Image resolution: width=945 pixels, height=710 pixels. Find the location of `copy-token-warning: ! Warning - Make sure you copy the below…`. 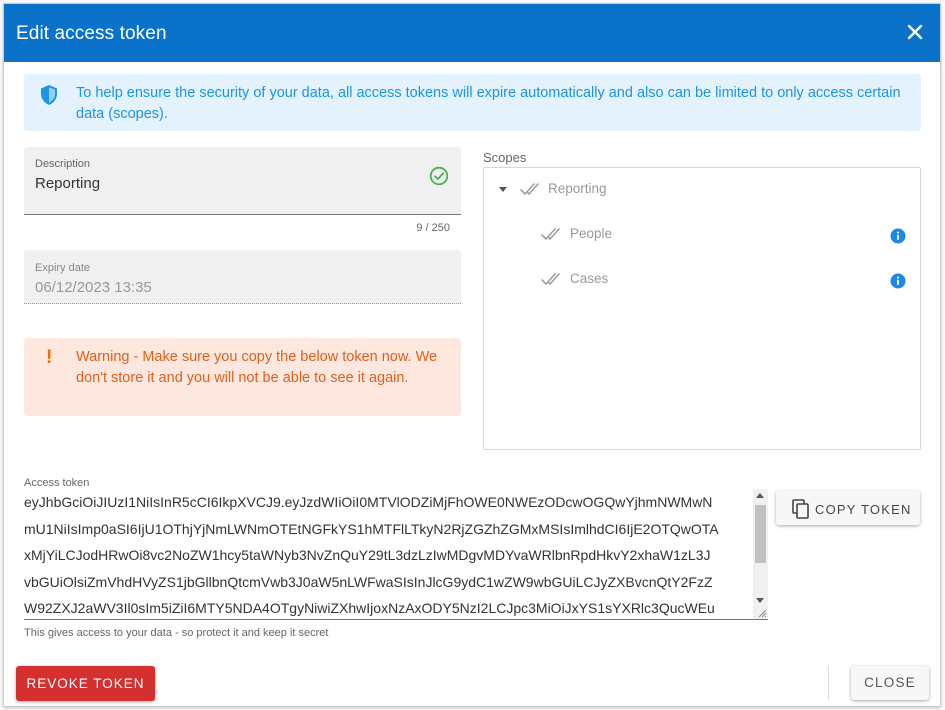

copy-token-warning: ! Warning - Make sure you copy the below… is located at coordinates (242, 377).